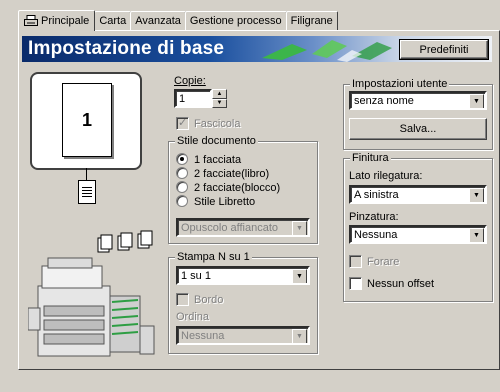 Image resolution: width=500 pixels, height=392 pixels. Describe the element at coordinates (355, 261) in the screenshot. I see `punch-checkbox` at that location.